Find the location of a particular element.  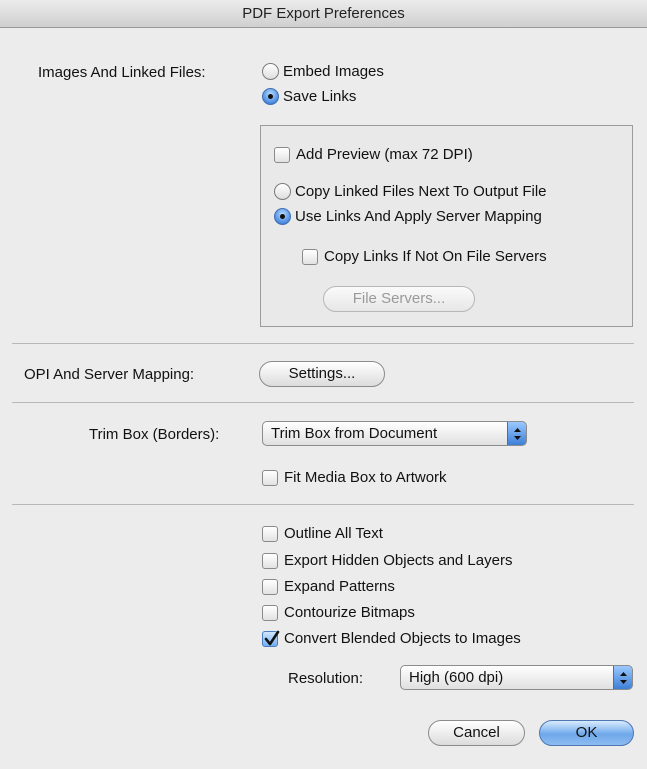

embed-images-radio-indicator is located at coordinates (270, 71).